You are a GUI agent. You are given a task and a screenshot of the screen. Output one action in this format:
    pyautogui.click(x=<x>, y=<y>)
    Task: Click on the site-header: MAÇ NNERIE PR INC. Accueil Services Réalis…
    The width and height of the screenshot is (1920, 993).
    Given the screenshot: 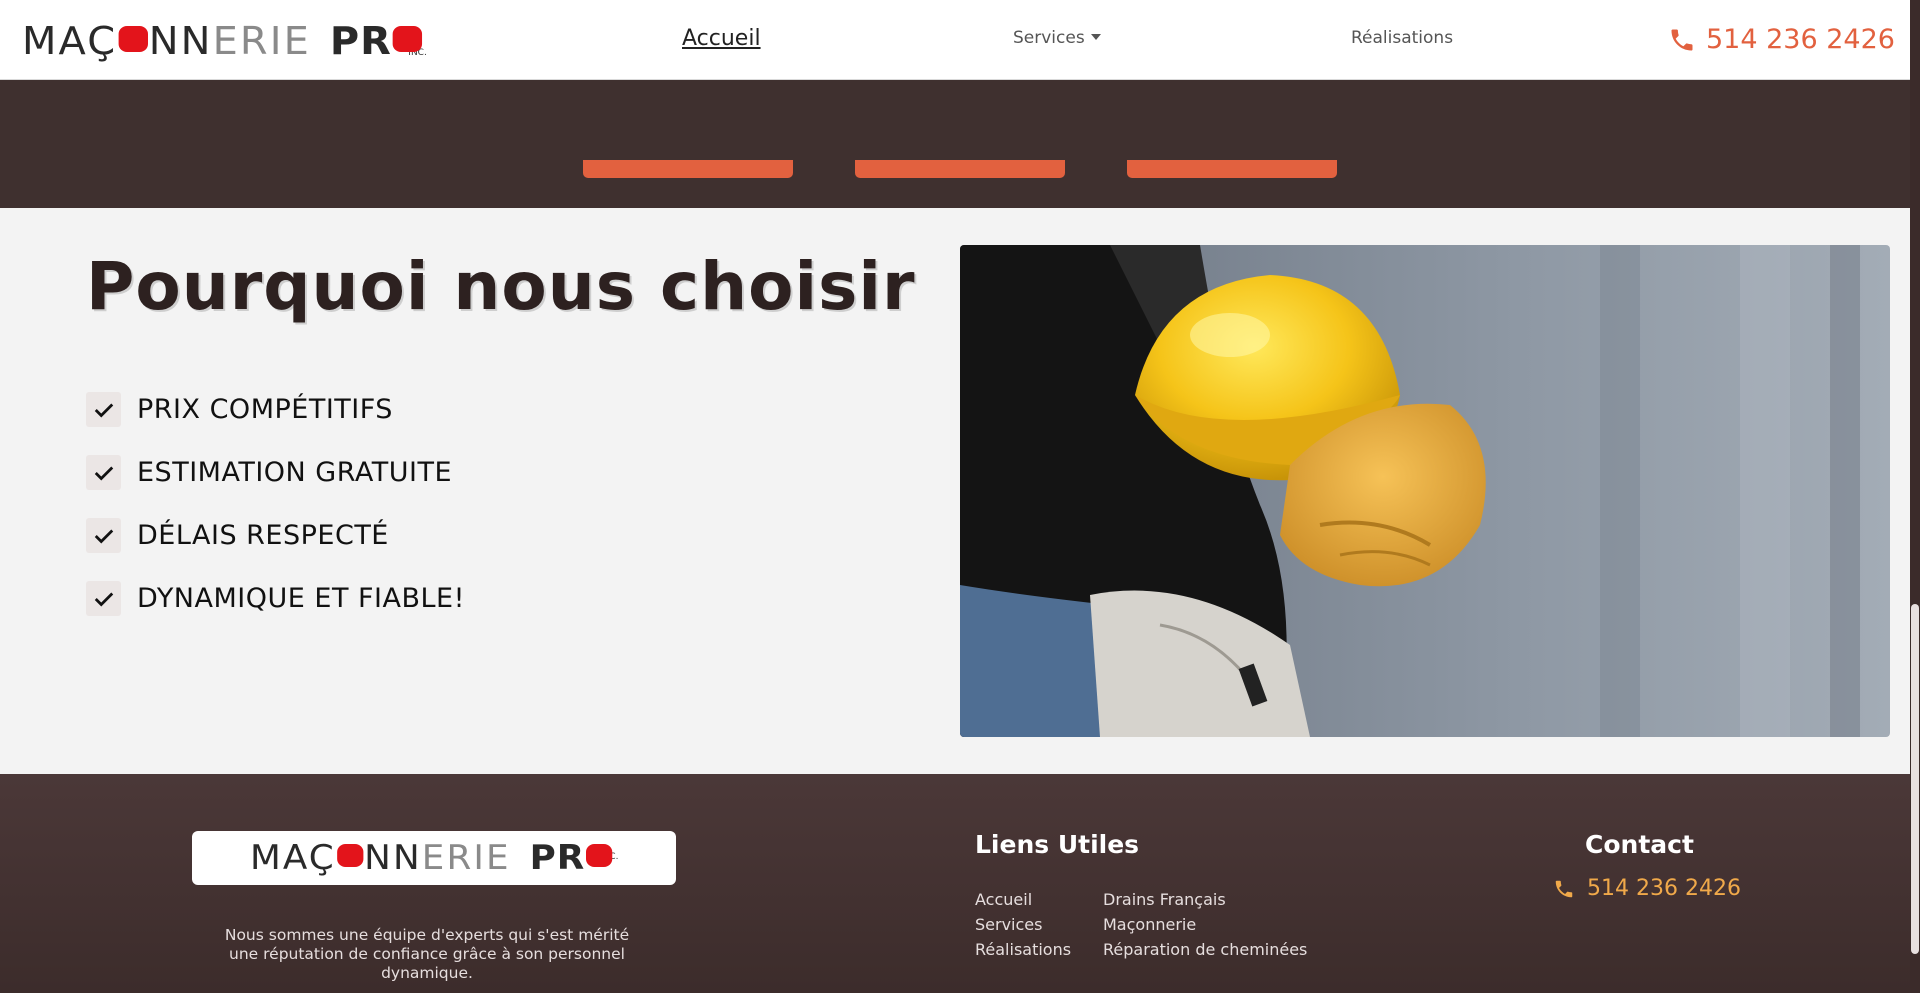 What is the action you would take?
    pyautogui.click(x=955, y=40)
    